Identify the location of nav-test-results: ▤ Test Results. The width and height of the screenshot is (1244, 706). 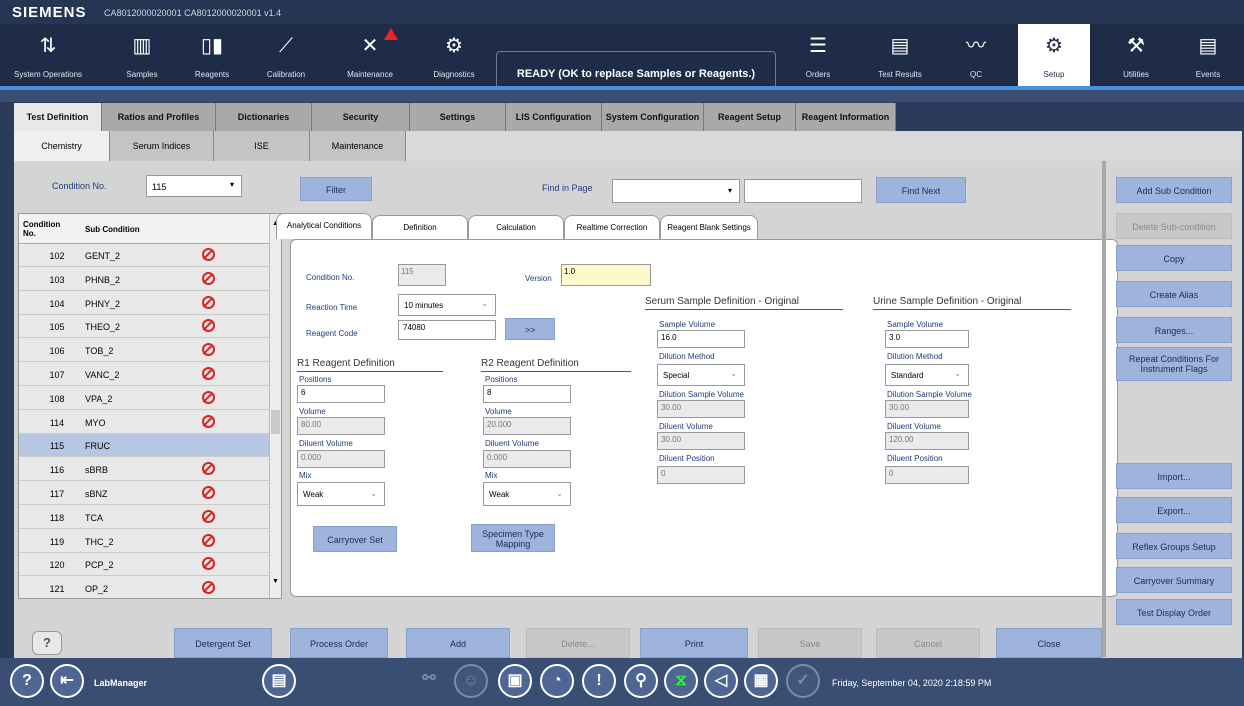
(900, 57).